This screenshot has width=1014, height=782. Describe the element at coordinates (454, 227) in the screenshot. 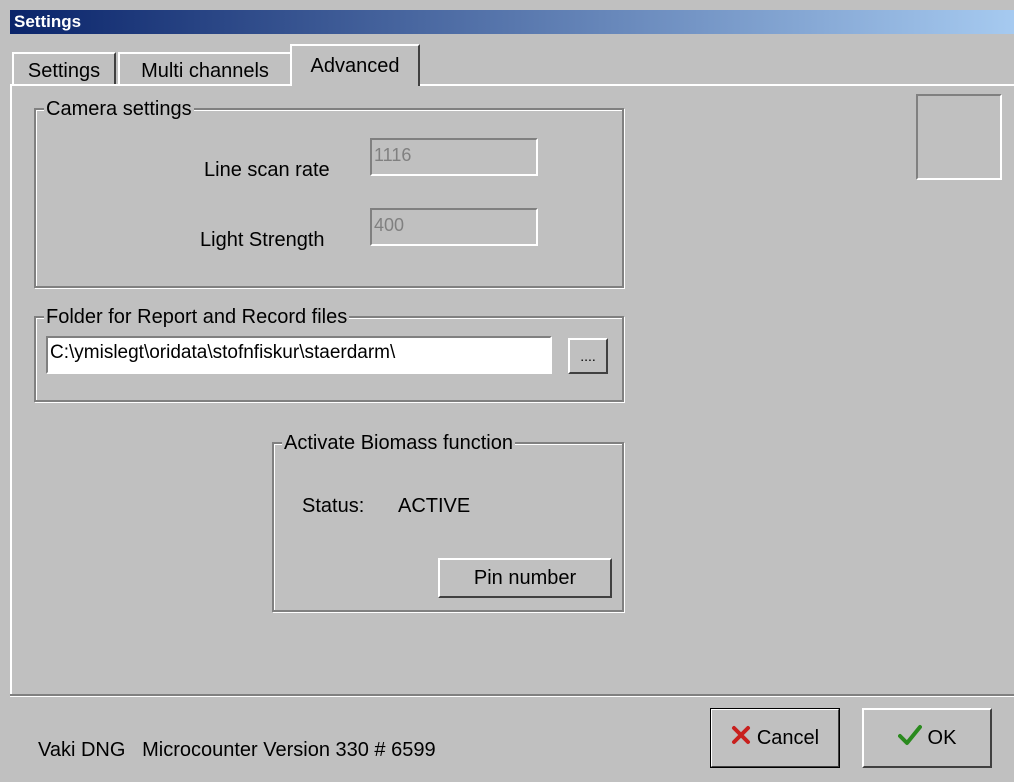

I see `light-strength-field: 400` at that location.